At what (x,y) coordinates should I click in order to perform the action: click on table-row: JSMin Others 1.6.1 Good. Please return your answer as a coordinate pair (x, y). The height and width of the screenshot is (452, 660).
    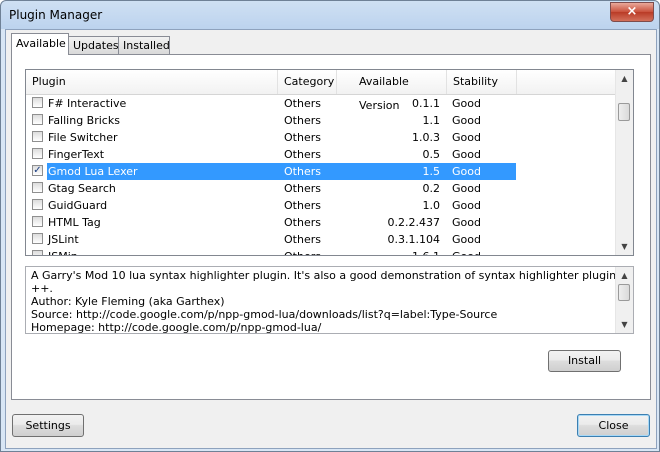
    Looking at the image, I should click on (271, 251).